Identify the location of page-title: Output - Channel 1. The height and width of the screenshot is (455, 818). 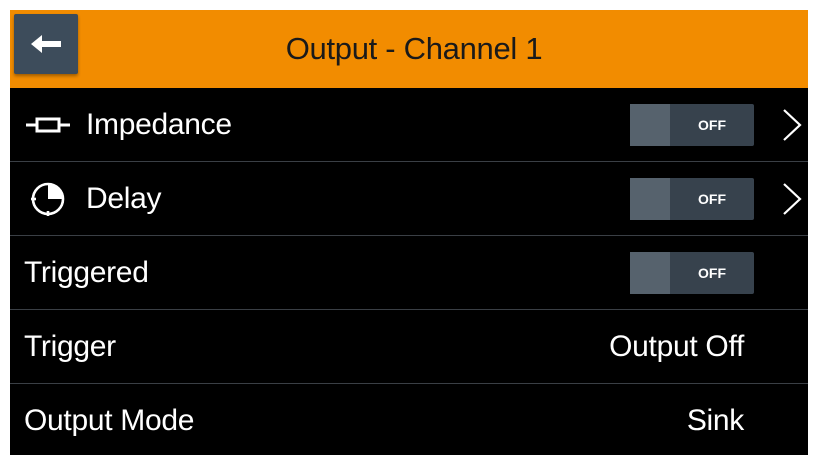
(414, 48).